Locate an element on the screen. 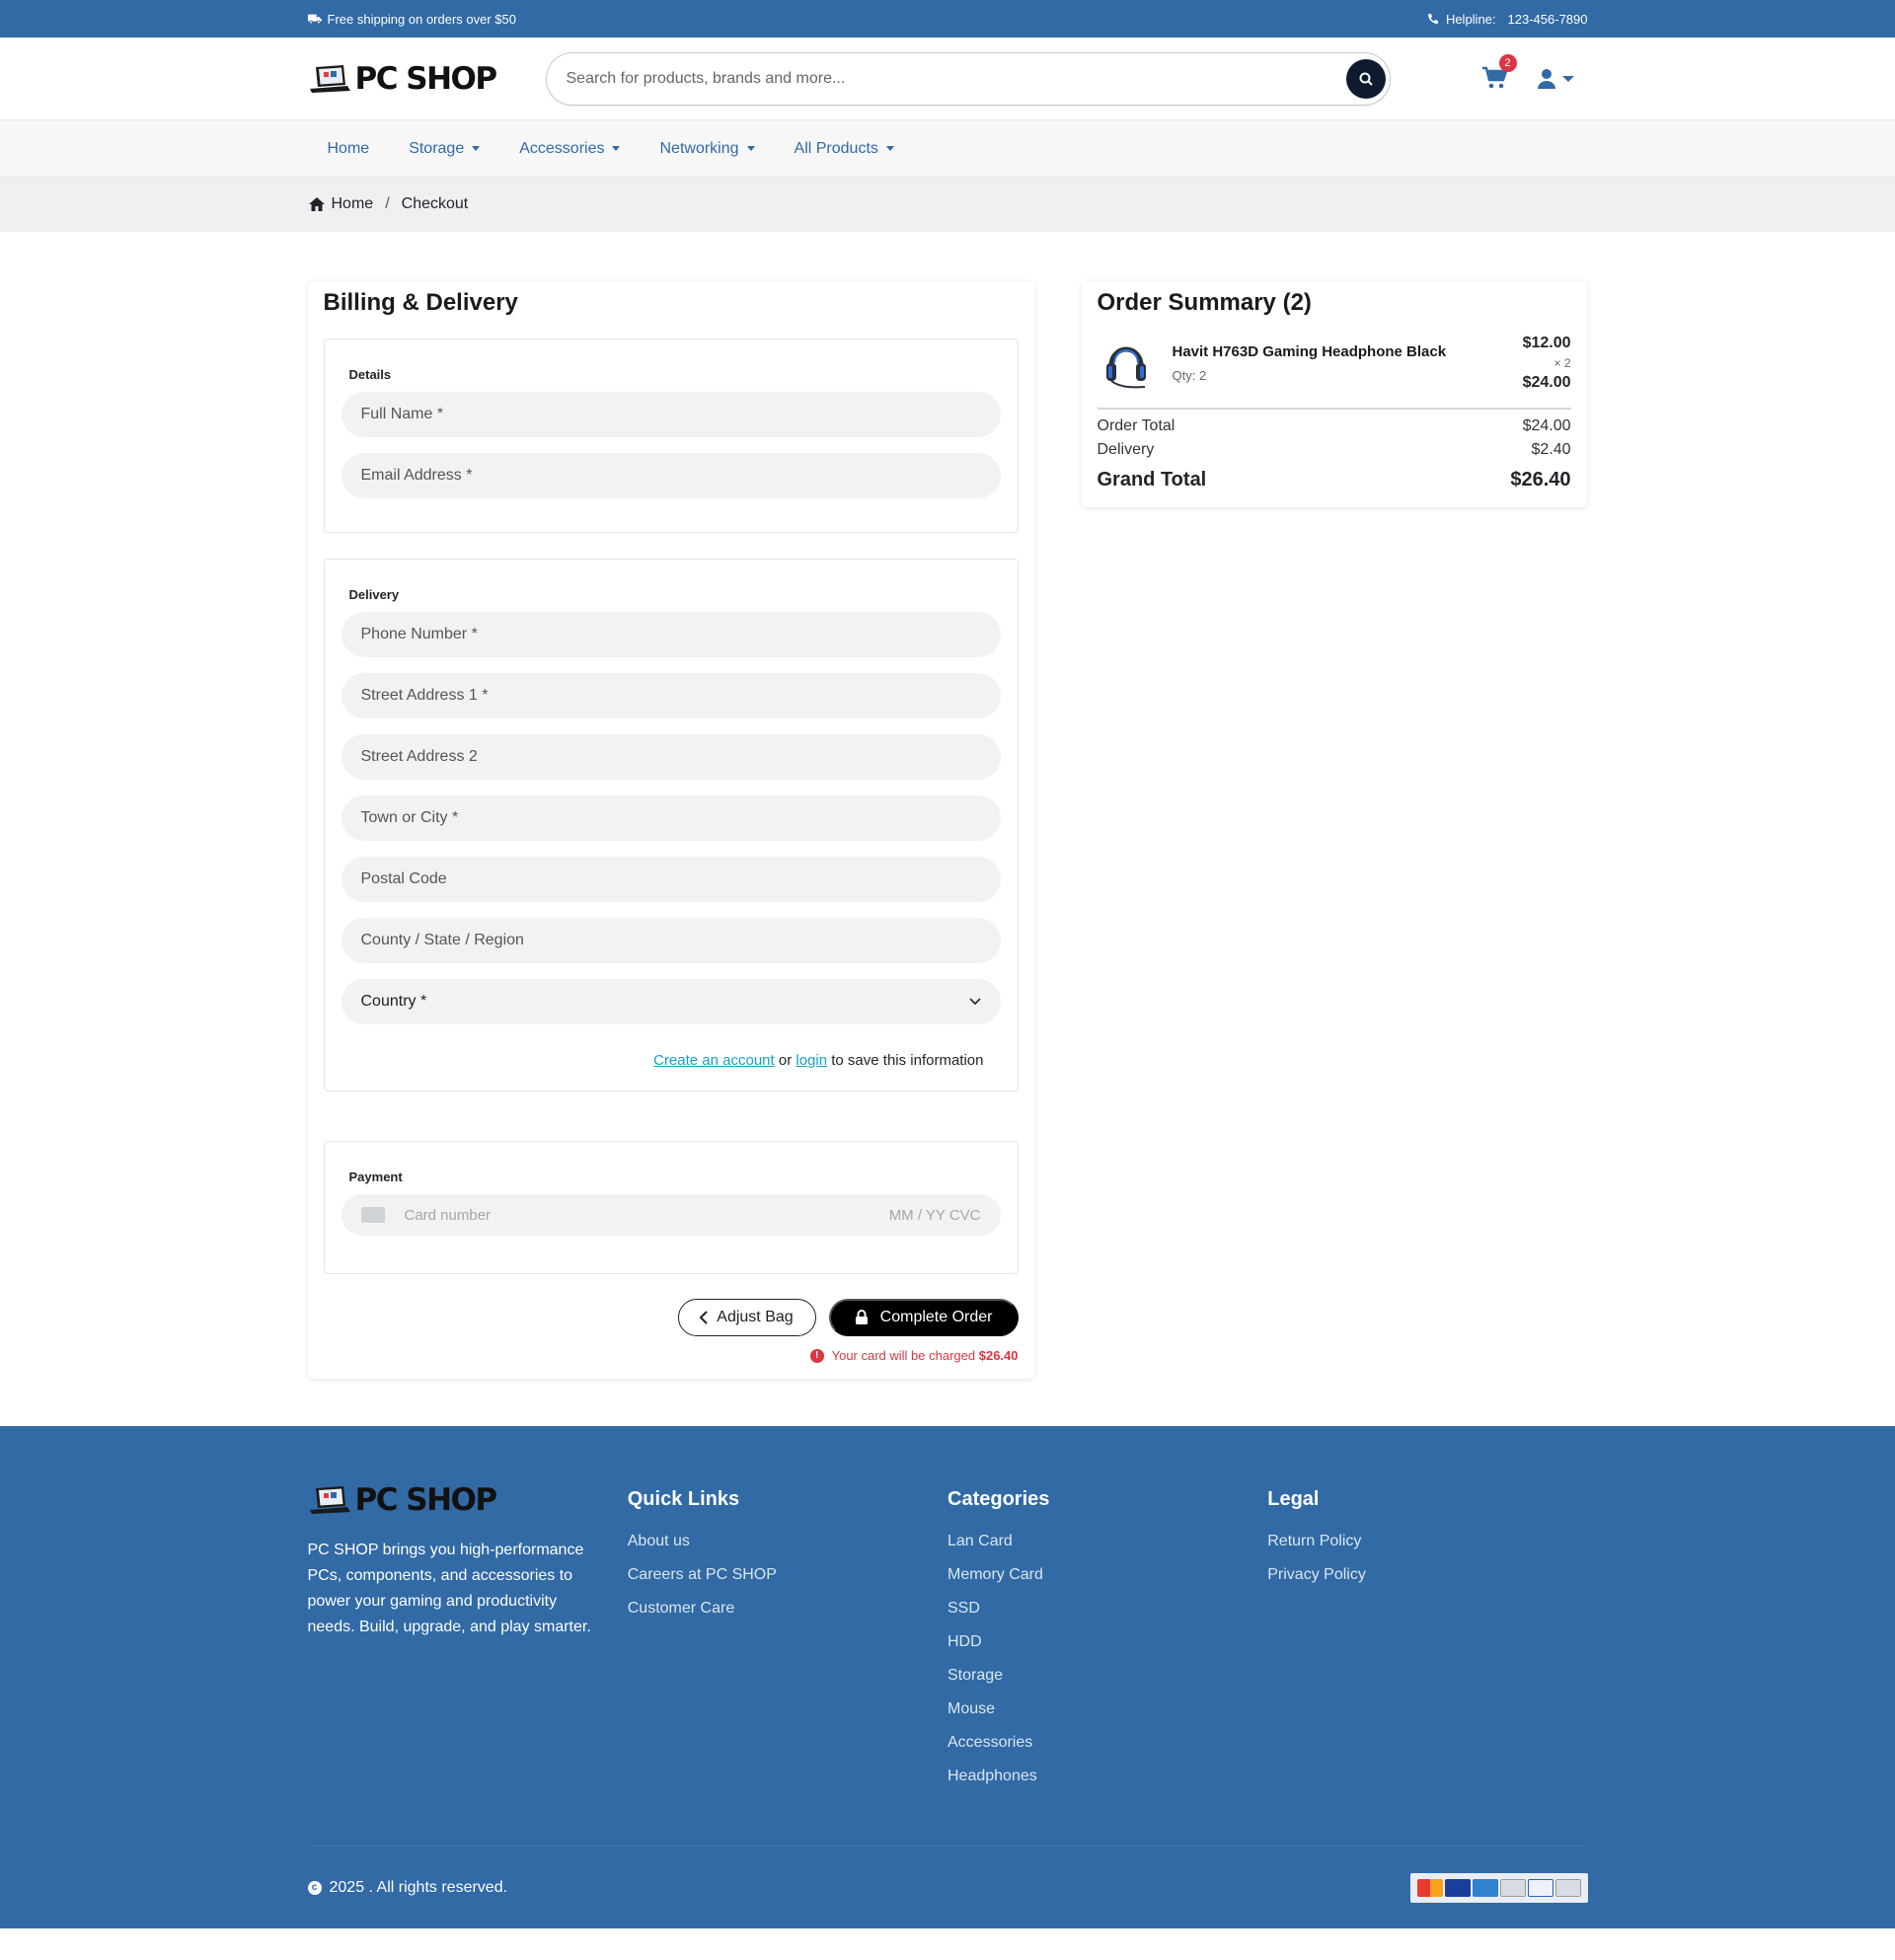 This screenshot has height=1960, width=1895. nav-accessories: Accessories is located at coordinates (570, 149).